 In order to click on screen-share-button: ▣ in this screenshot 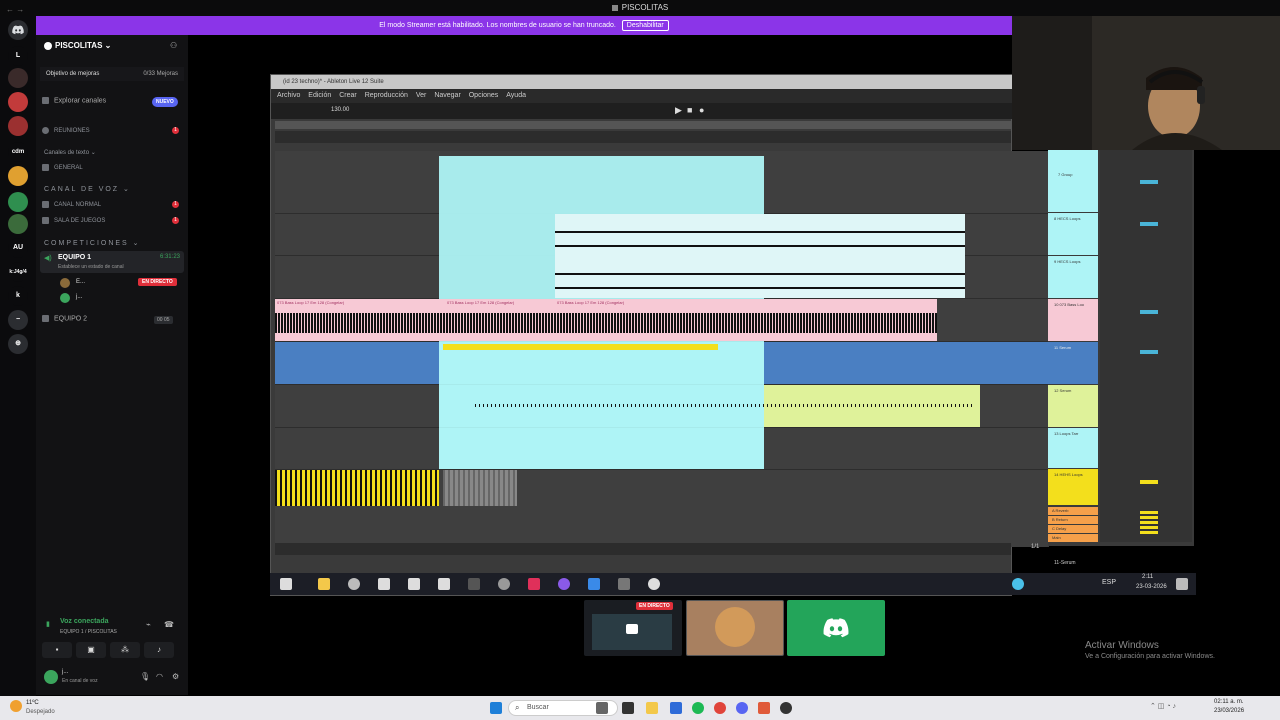, I will do `click(91, 650)`.